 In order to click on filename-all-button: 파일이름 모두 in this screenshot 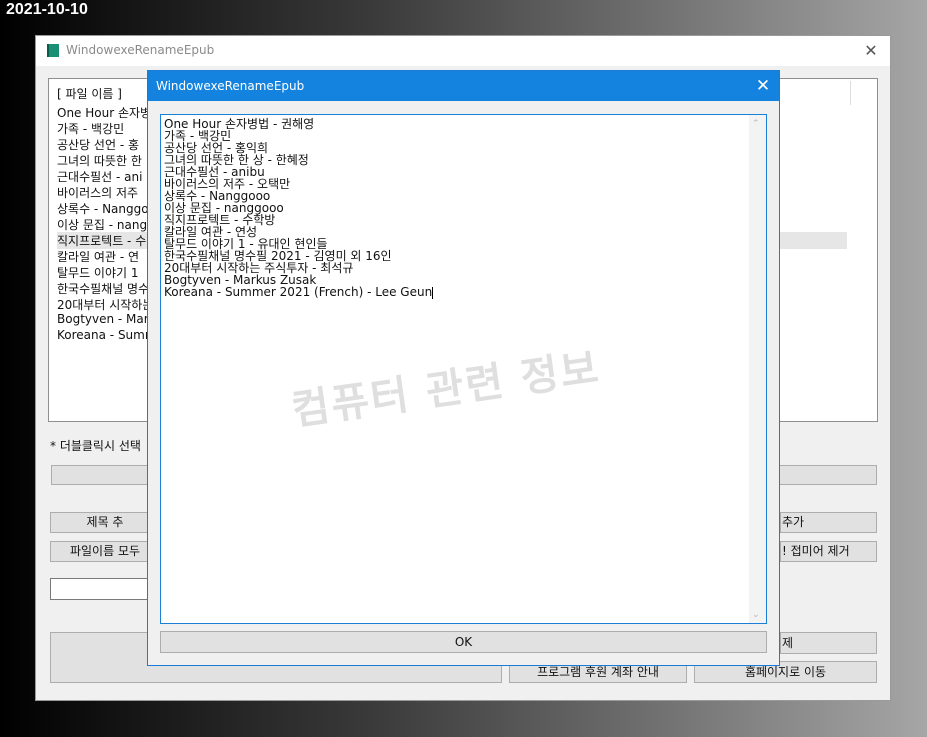, I will do `click(105, 551)`.